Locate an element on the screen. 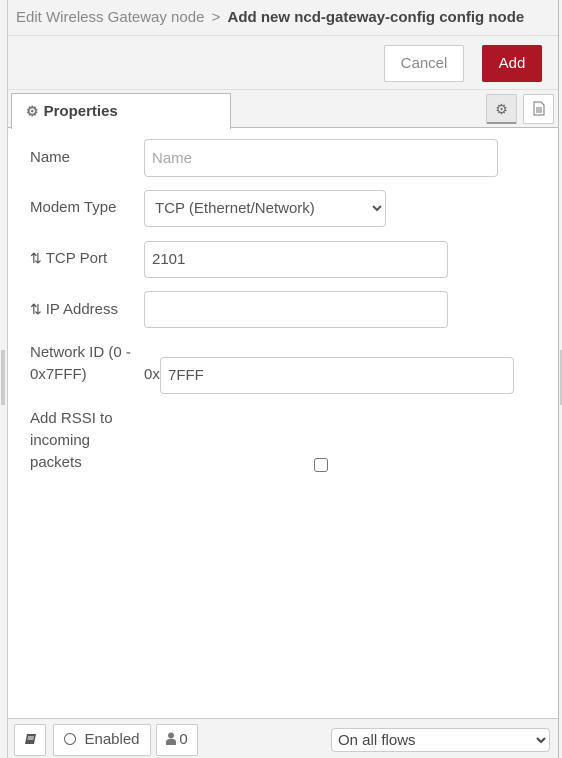 The image size is (562, 758). book-icon is located at coordinates (30, 739).